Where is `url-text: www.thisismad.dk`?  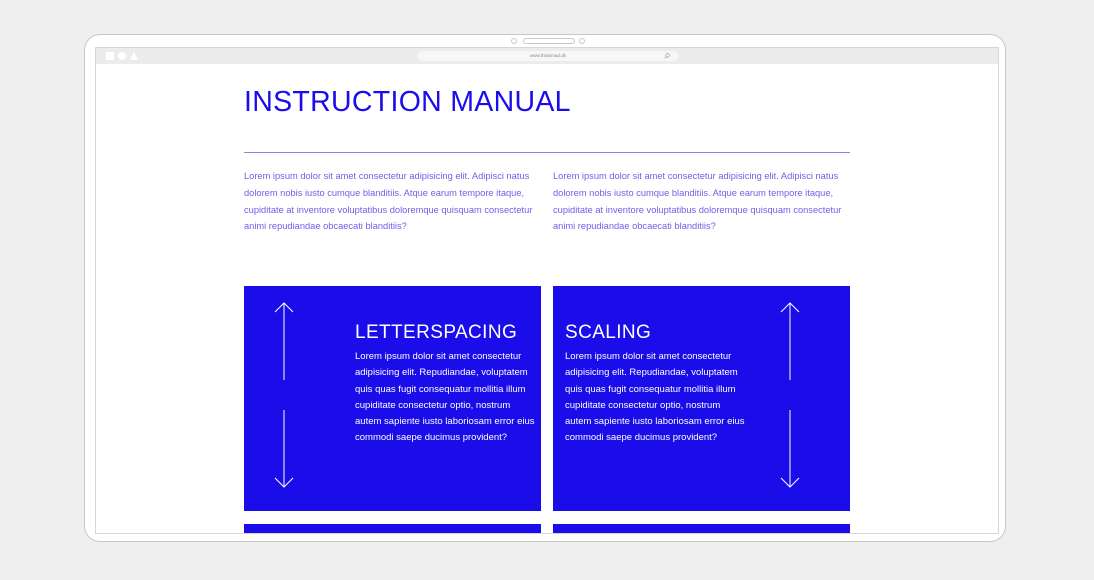 url-text: www.thisismad.dk is located at coordinates (548, 55).